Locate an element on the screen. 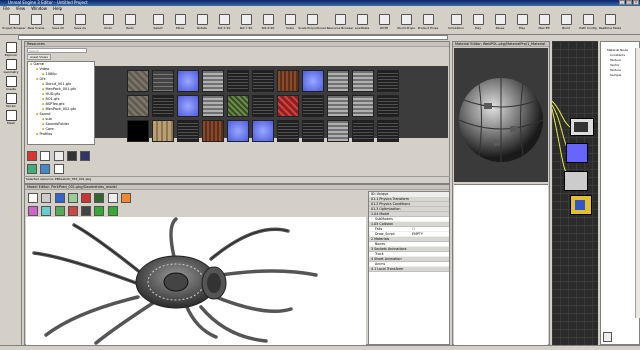  view-icon is located at coordinates (33, 198).